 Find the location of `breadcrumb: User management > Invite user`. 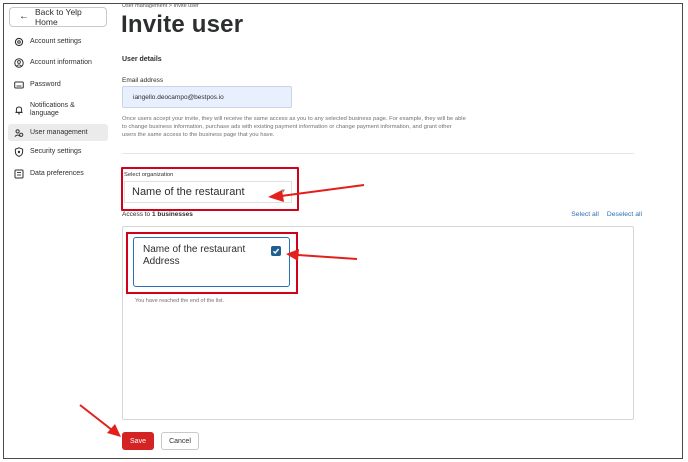

breadcrumb: User management > Invite user is located at coordinates (160, 6).